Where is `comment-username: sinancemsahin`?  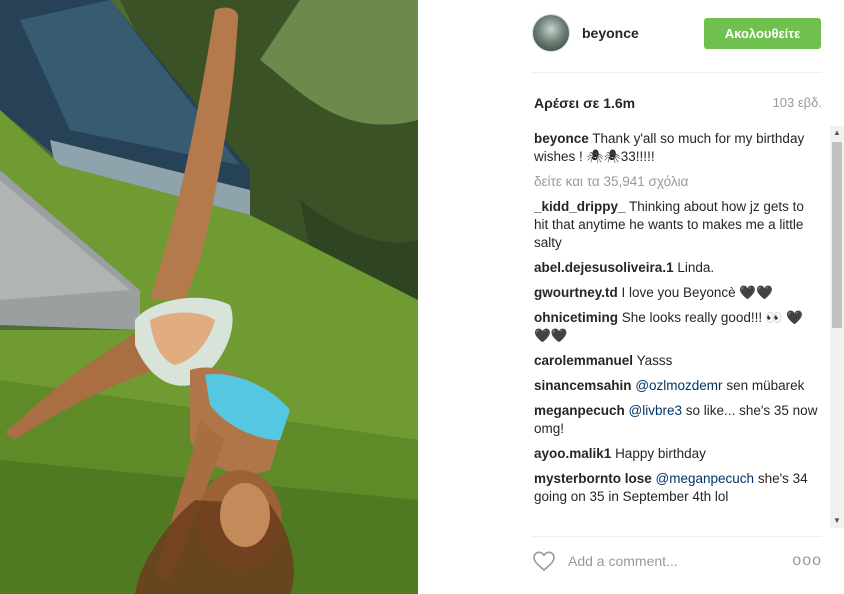 comment-username: sinancemsahin is located at coordinates (583, 385).